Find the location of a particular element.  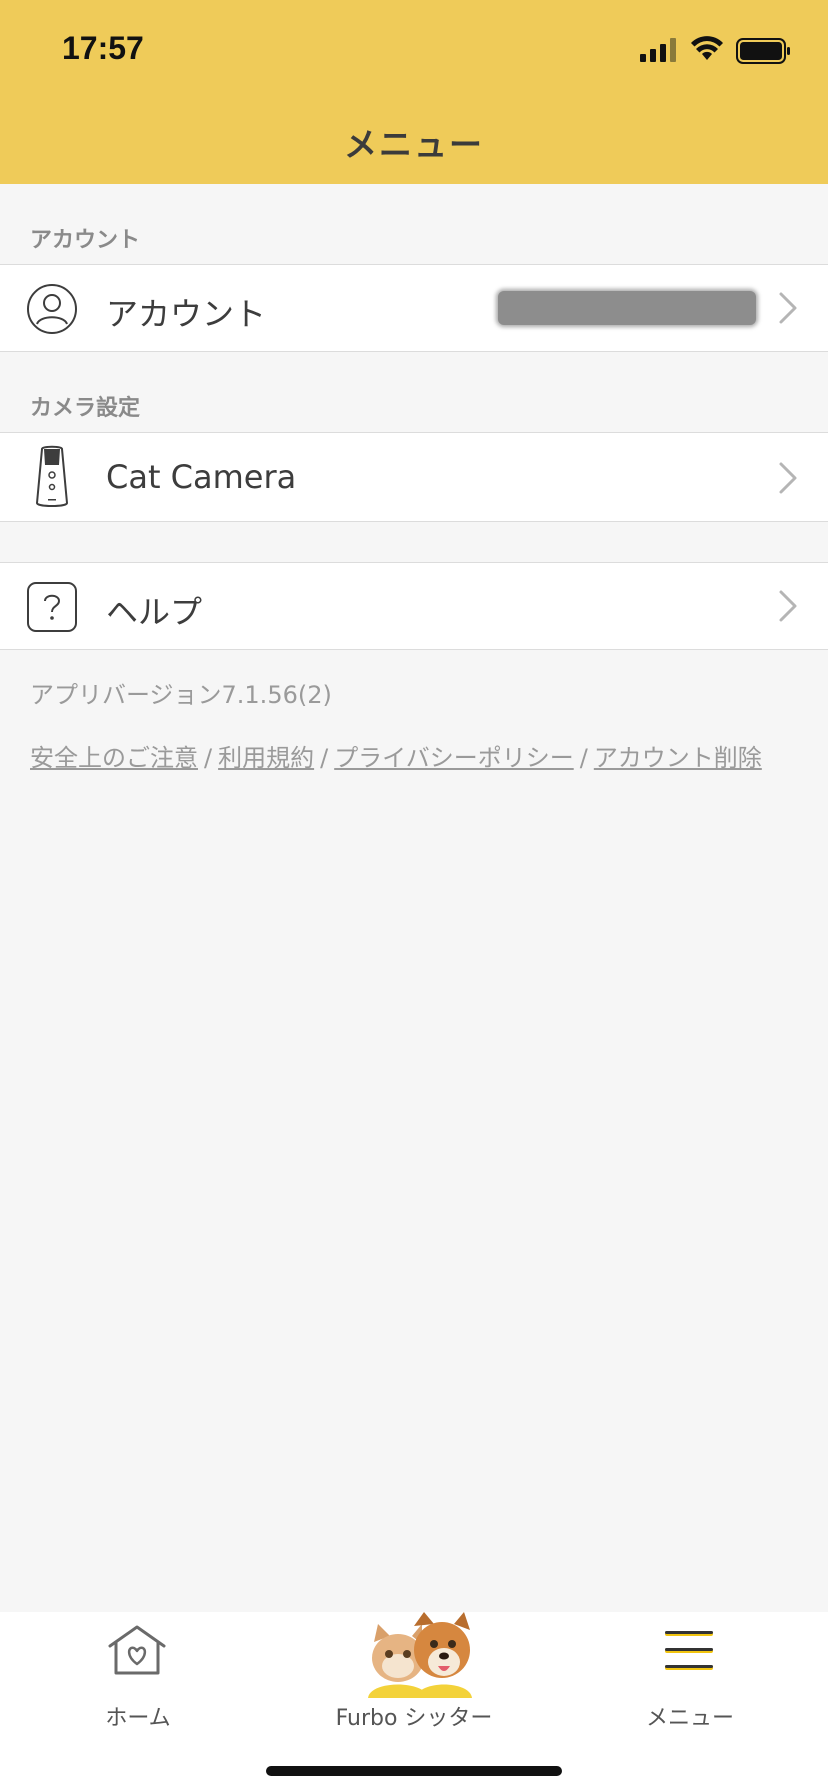

section-header-account: アカウント is located at coordinates (85, 240).